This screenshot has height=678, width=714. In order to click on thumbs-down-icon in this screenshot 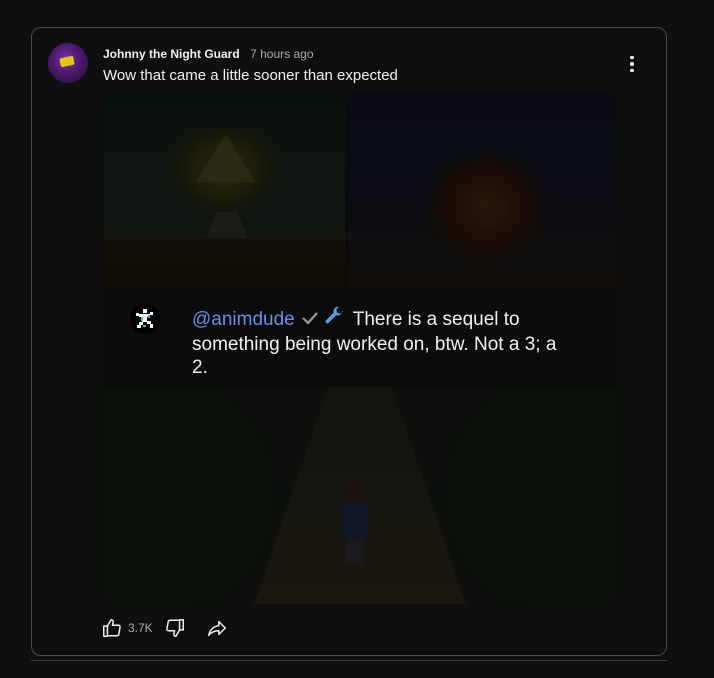, I will do `click(174, 628)`.